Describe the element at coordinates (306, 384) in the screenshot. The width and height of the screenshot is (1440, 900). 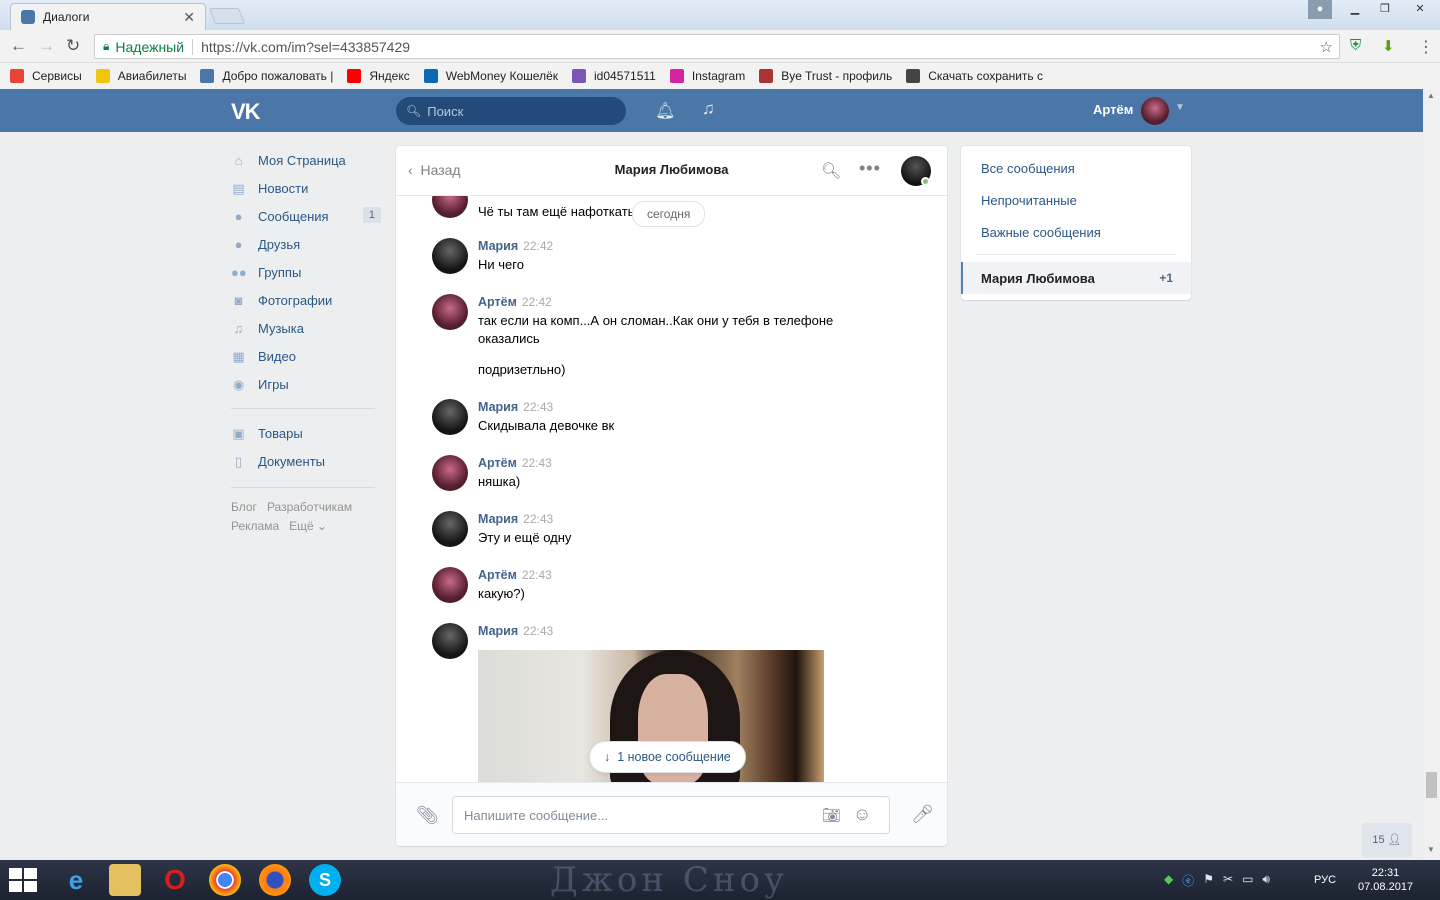
I see `sidebar-item: ◉ Игры` at that location.